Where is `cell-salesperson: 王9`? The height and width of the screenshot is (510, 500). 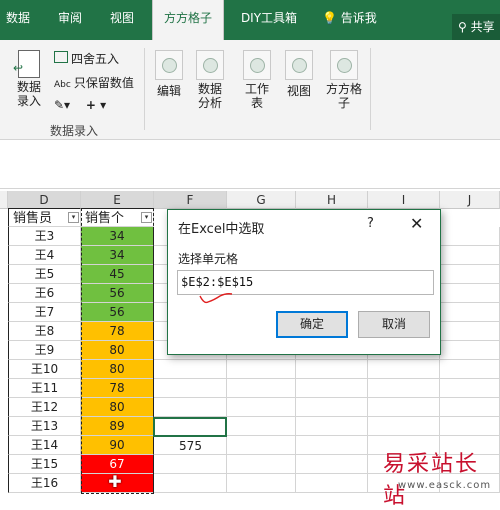
cell-salesperson: 王9 is located at coordinates (44, 350).